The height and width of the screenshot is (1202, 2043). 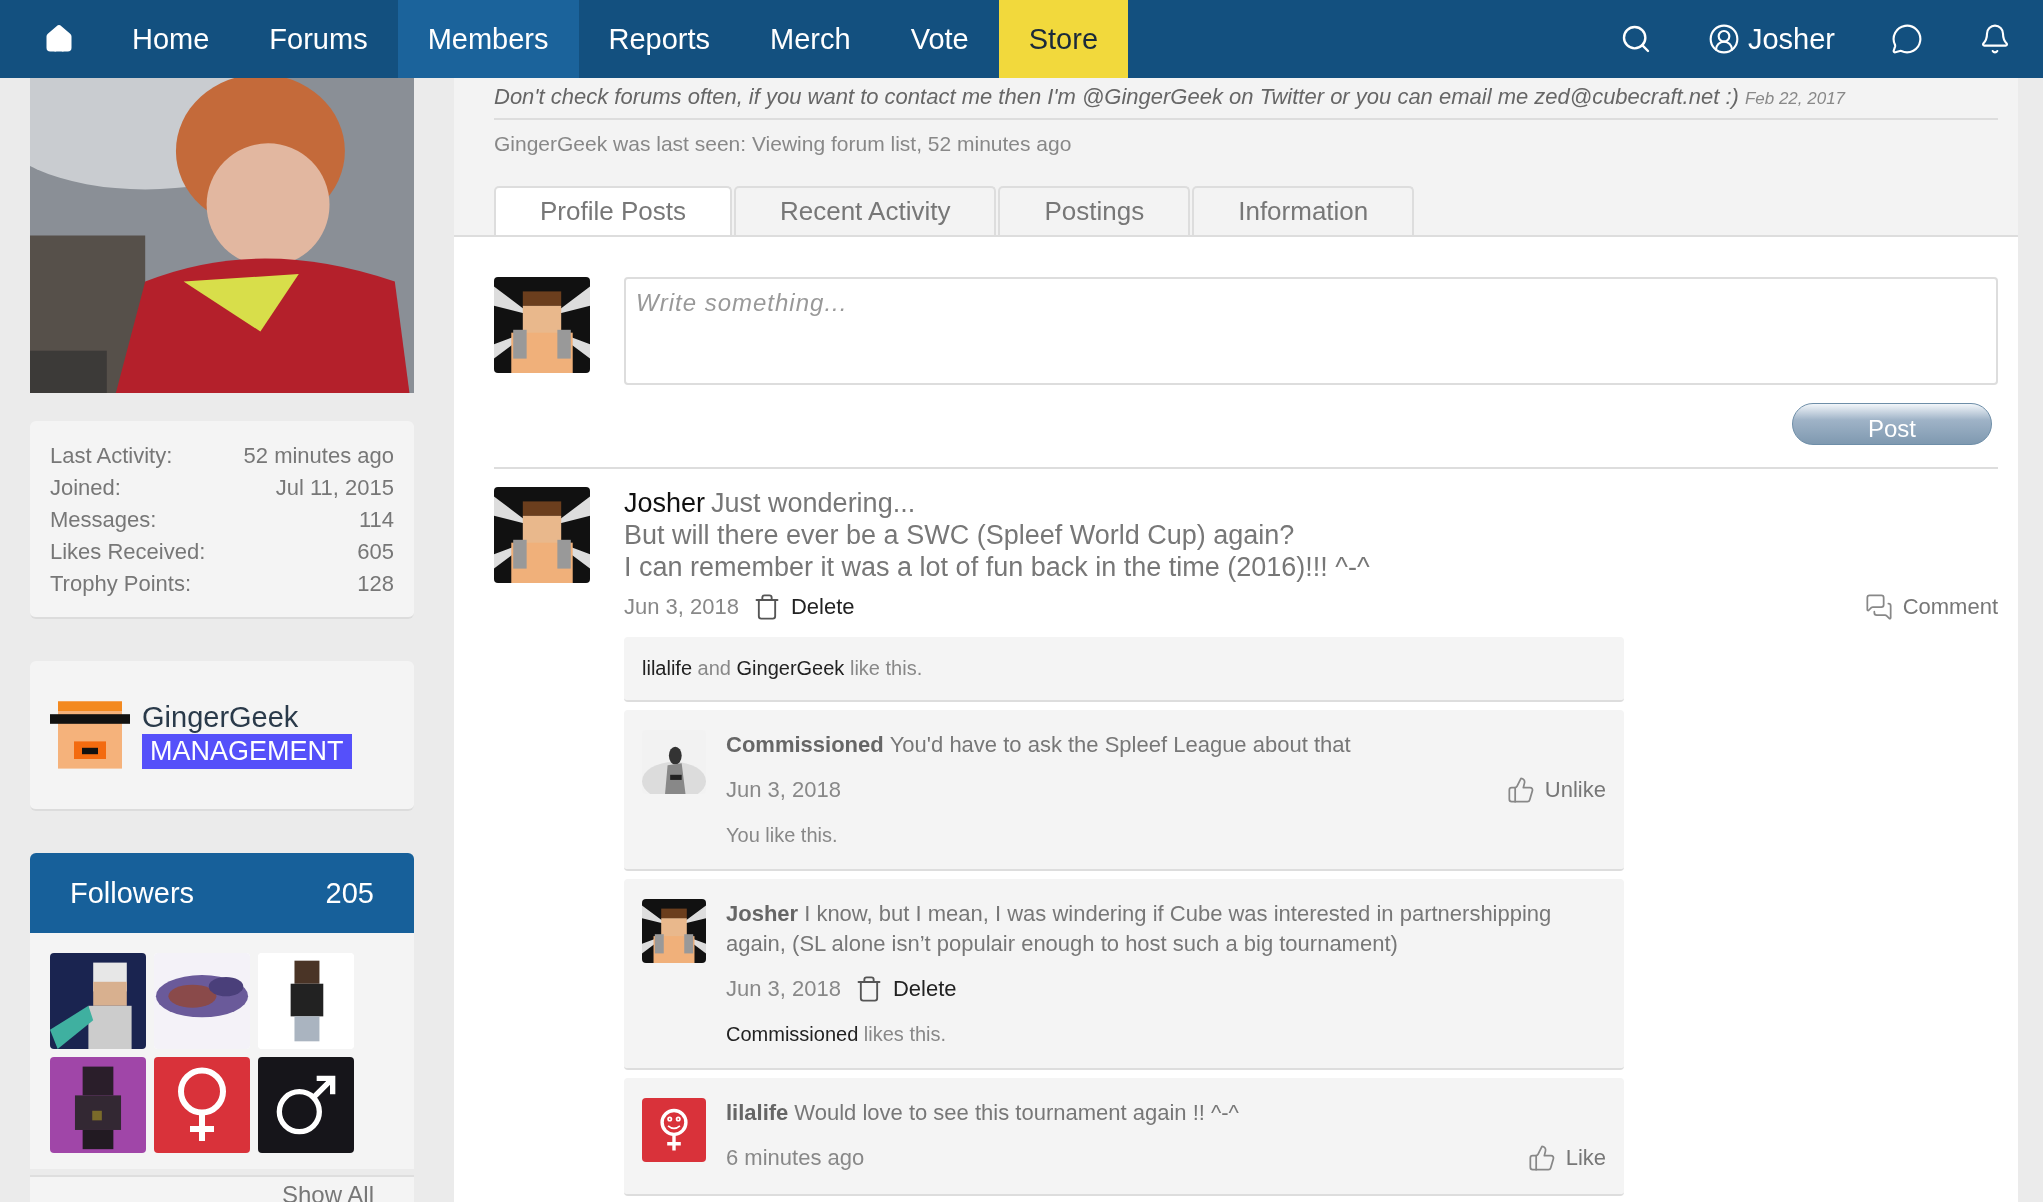 I want to click on profile-tab: Profile Posts, so click(x=613, y=211).